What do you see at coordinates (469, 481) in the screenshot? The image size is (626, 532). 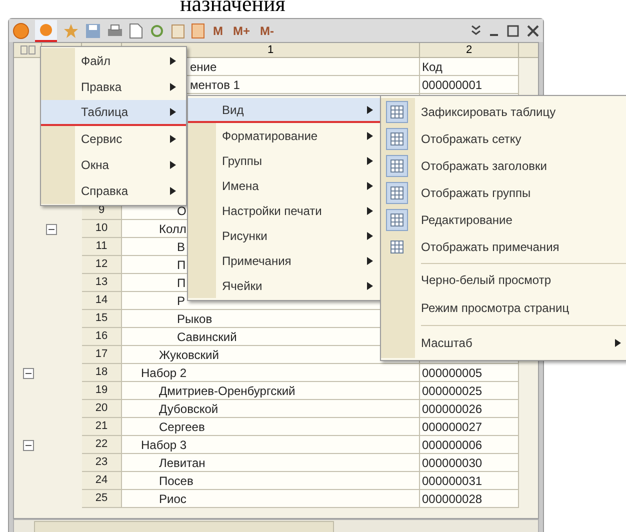 I see `table-cell: 000000031` at bounding box center [469, 481].